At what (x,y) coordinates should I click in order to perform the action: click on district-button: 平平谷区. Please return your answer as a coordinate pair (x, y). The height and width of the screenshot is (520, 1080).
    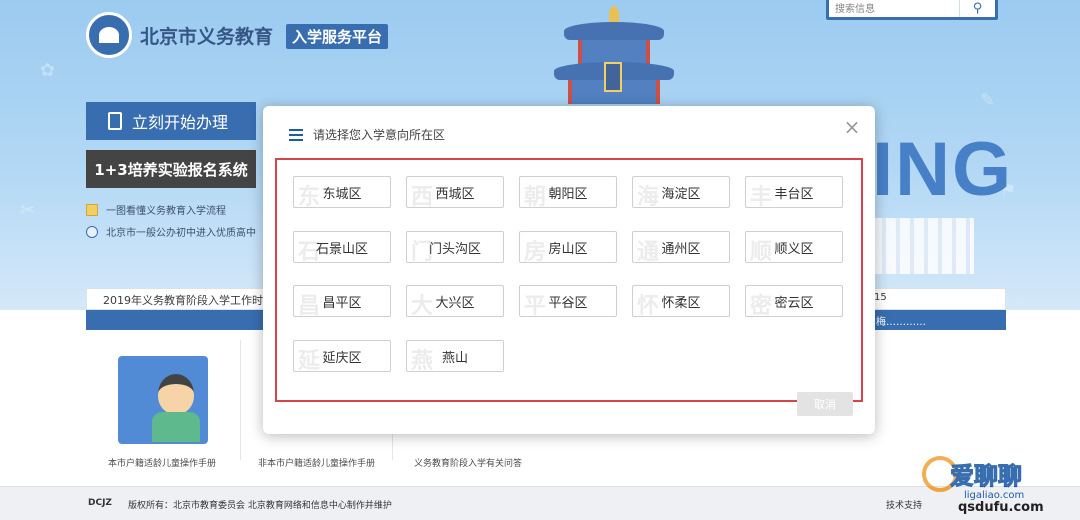
    Looking at the image, I should click on (568, 301).